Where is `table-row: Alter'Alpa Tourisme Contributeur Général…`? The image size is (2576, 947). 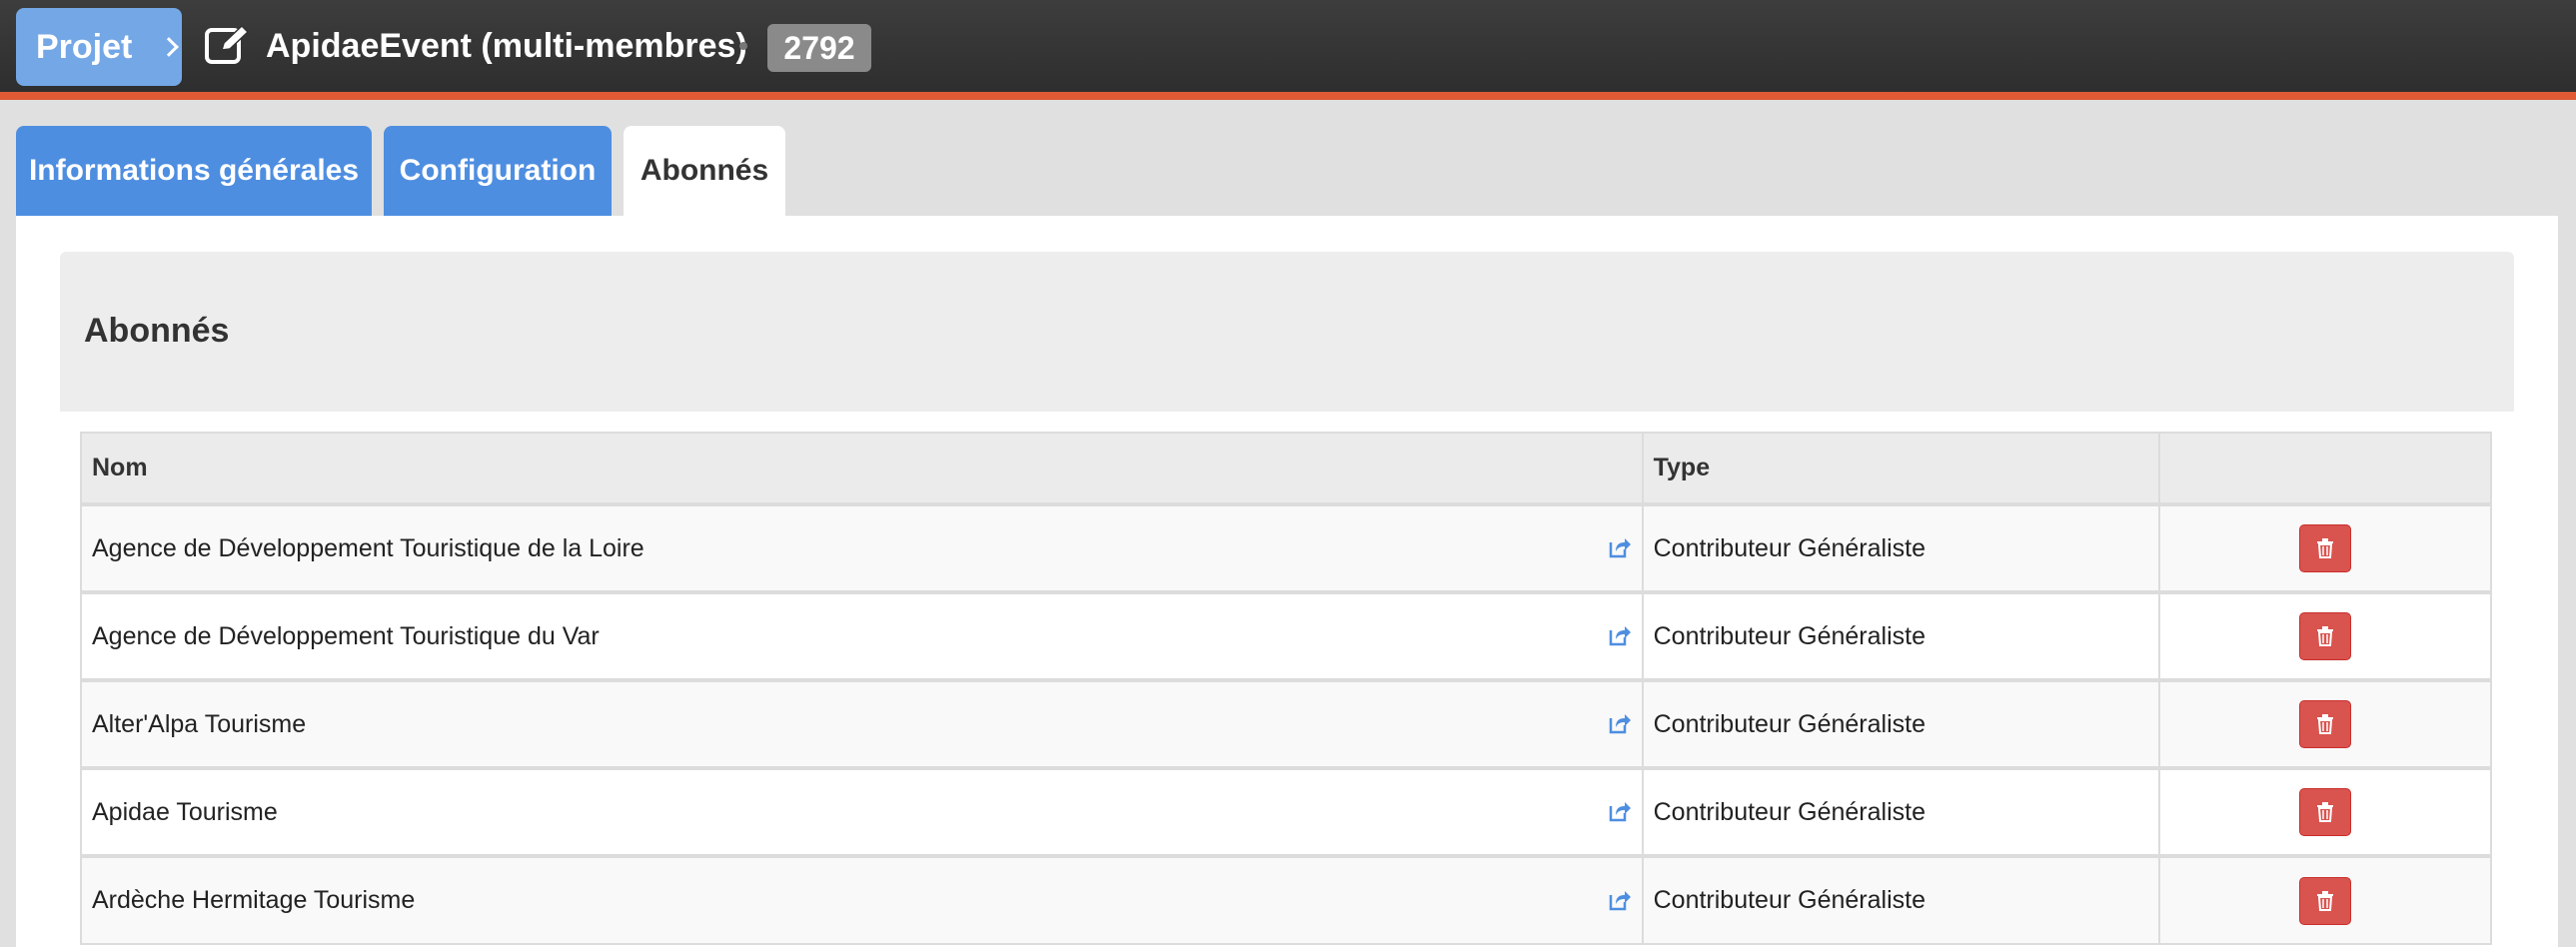
table-row: Alter'Alpa Tourisme Contributeur Général… is located at coordinates (1286, 723).